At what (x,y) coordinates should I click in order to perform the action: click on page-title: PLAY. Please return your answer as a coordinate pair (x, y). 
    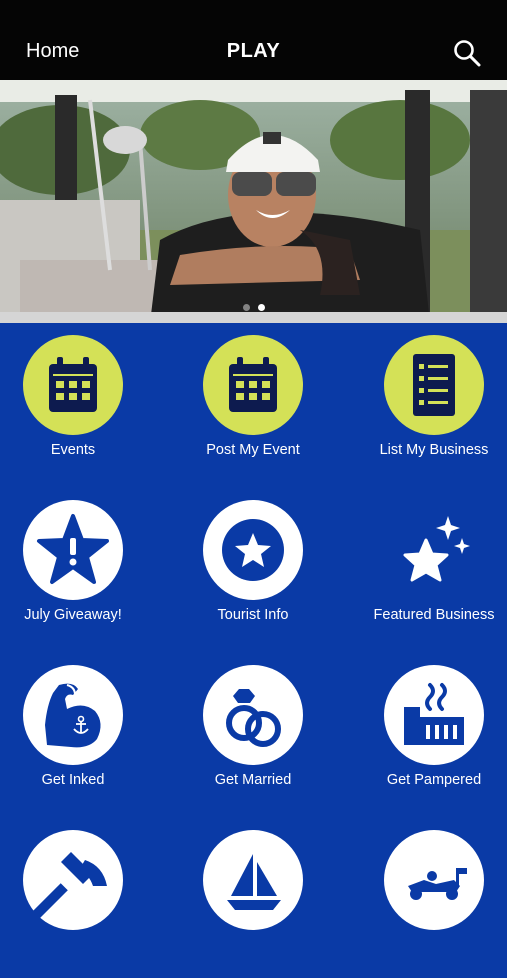
    Looking at the image, I should click on (253, 51).